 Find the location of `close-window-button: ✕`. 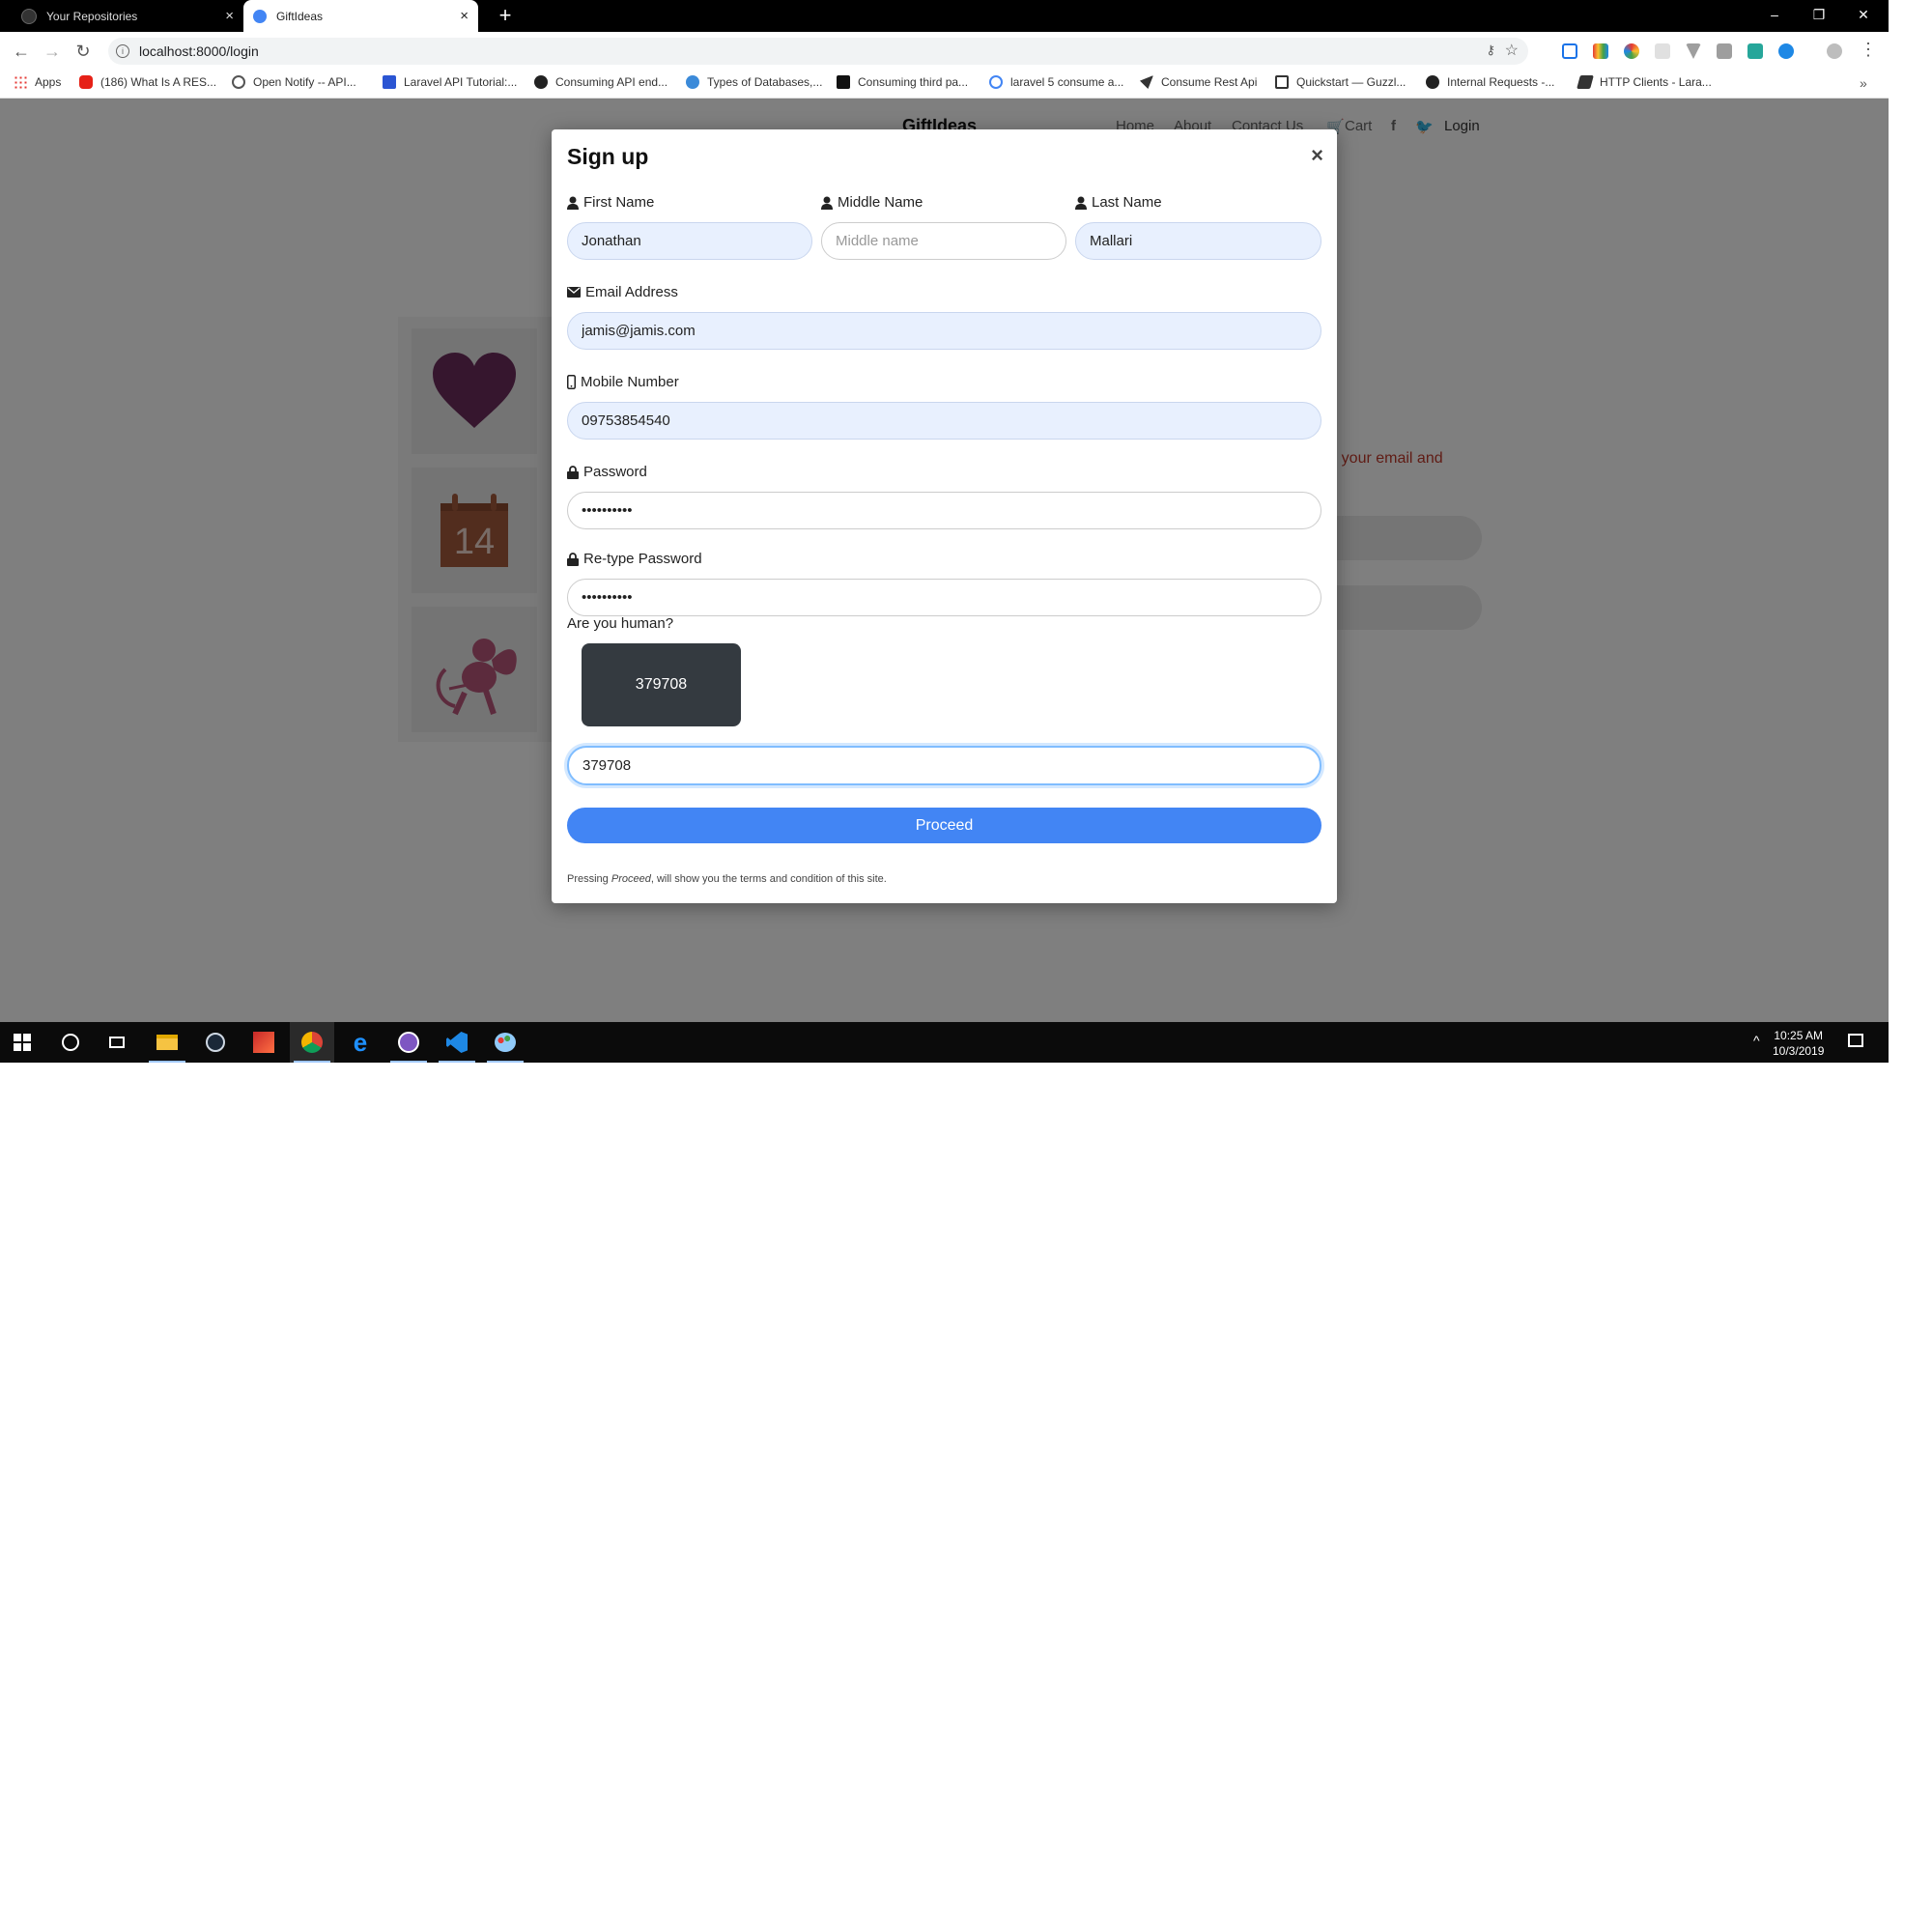

close-window-button: ✕ is located at coordinates (1863, 14).